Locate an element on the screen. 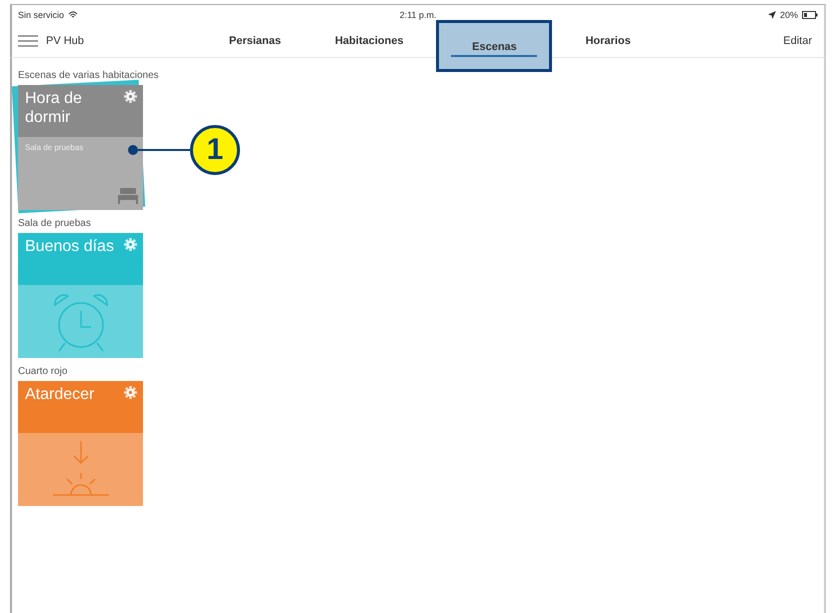 The image size is (834, 613). section-title: Cuarto rojo is located at coordinates (43, 371).